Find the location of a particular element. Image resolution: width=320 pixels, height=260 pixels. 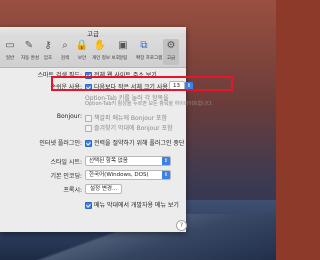

key-icon: ⚷ is located at coordinates (48, 45).